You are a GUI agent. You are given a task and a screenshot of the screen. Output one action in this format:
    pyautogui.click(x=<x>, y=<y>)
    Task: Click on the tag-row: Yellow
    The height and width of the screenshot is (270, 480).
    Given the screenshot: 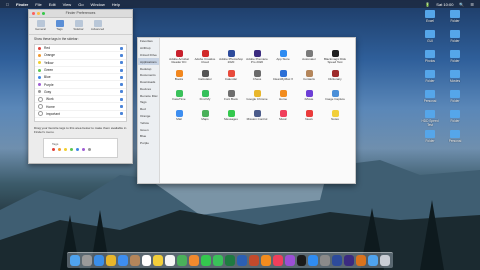 What is the action you would take?
    pyautogui.click(x=80, y=63)
    